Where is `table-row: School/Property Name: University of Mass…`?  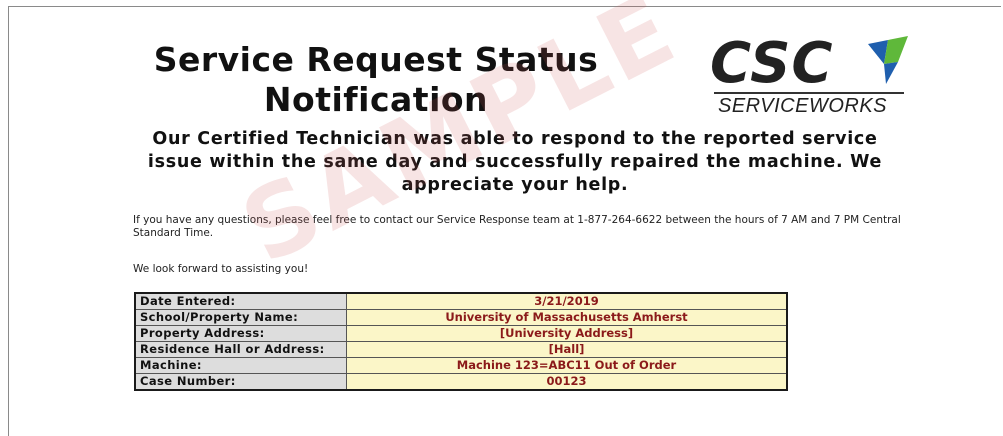 table-row: School/Property Name: University of Mass… is located at coordinates (461, 317).